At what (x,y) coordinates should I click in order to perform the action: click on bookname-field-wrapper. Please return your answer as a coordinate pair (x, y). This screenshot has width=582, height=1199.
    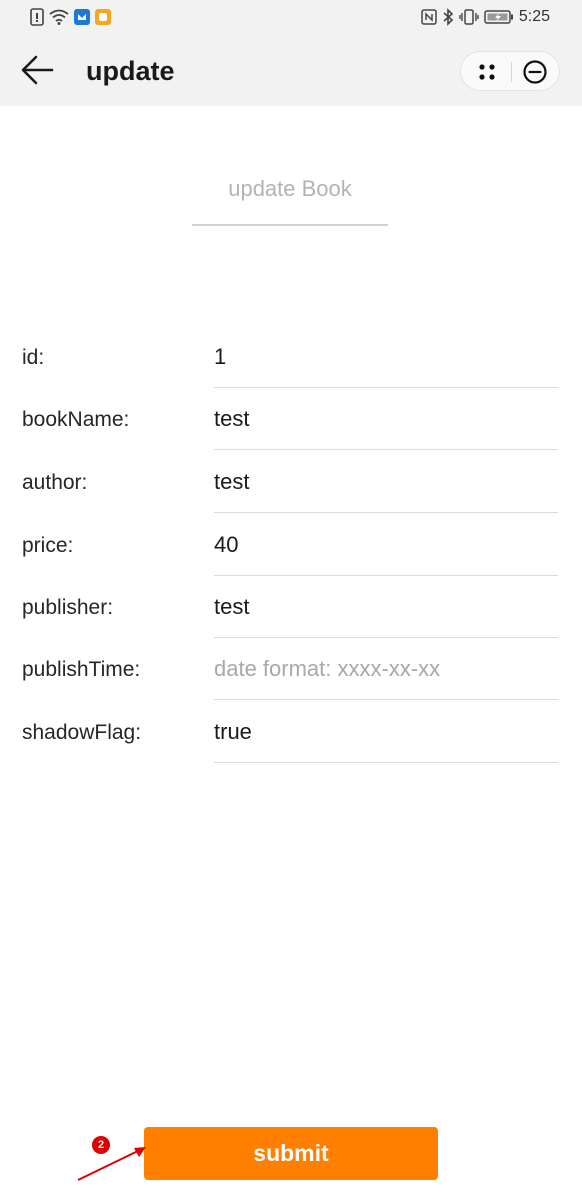
    Looking at the image, I should click on (386, 419).